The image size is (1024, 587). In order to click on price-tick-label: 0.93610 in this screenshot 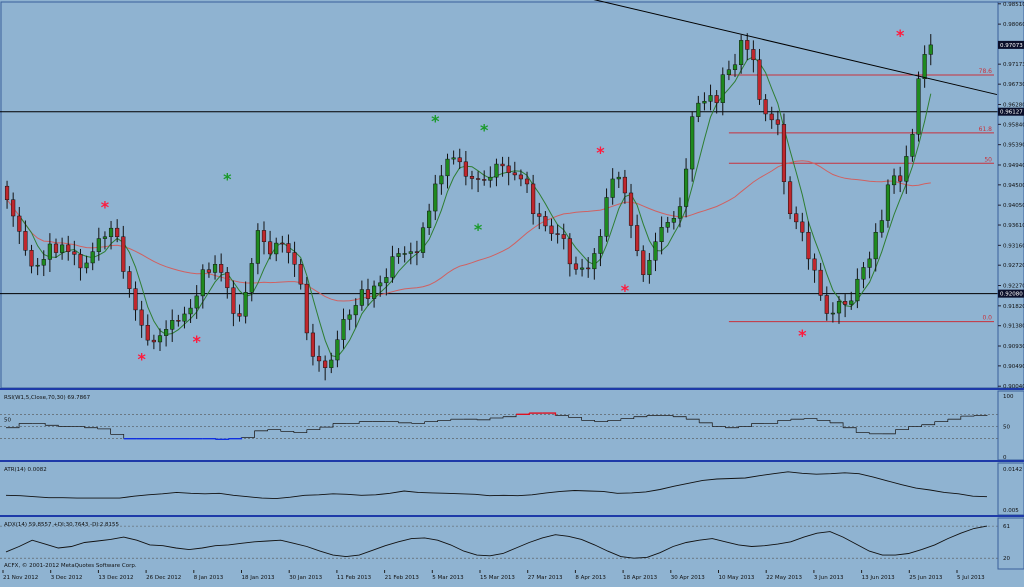, I will do `click(1013, 226)`.